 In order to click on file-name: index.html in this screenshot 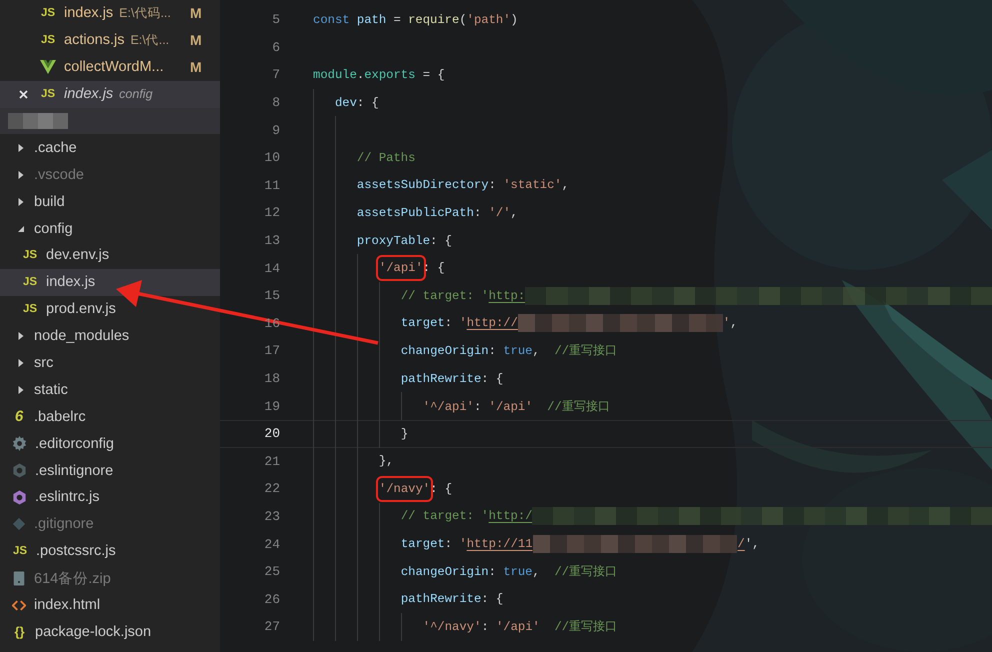, I will do `click(67, 605)`.